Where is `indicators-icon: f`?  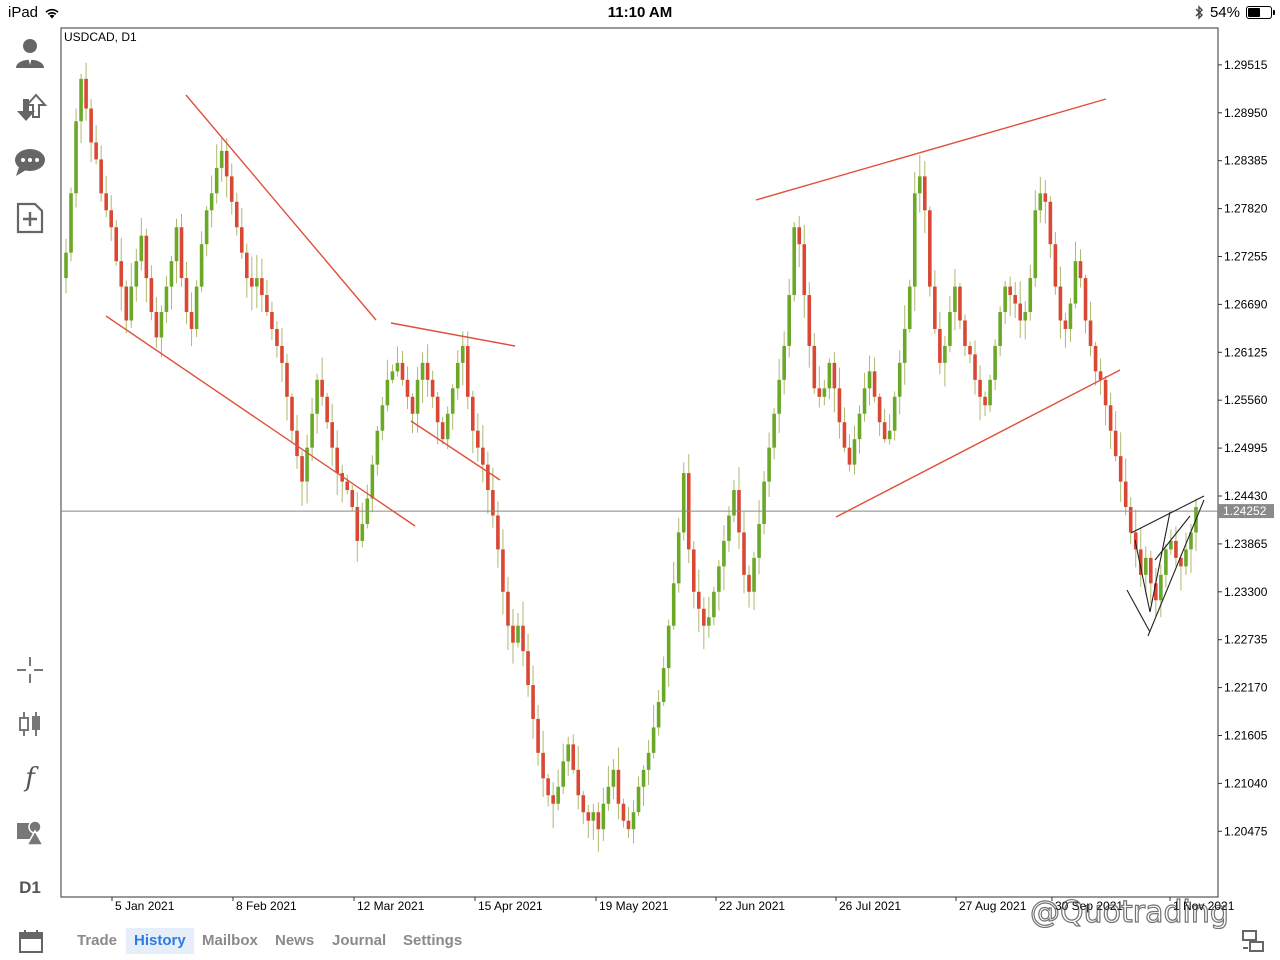 indicators-icon: f is located at coordinates (30, 778).